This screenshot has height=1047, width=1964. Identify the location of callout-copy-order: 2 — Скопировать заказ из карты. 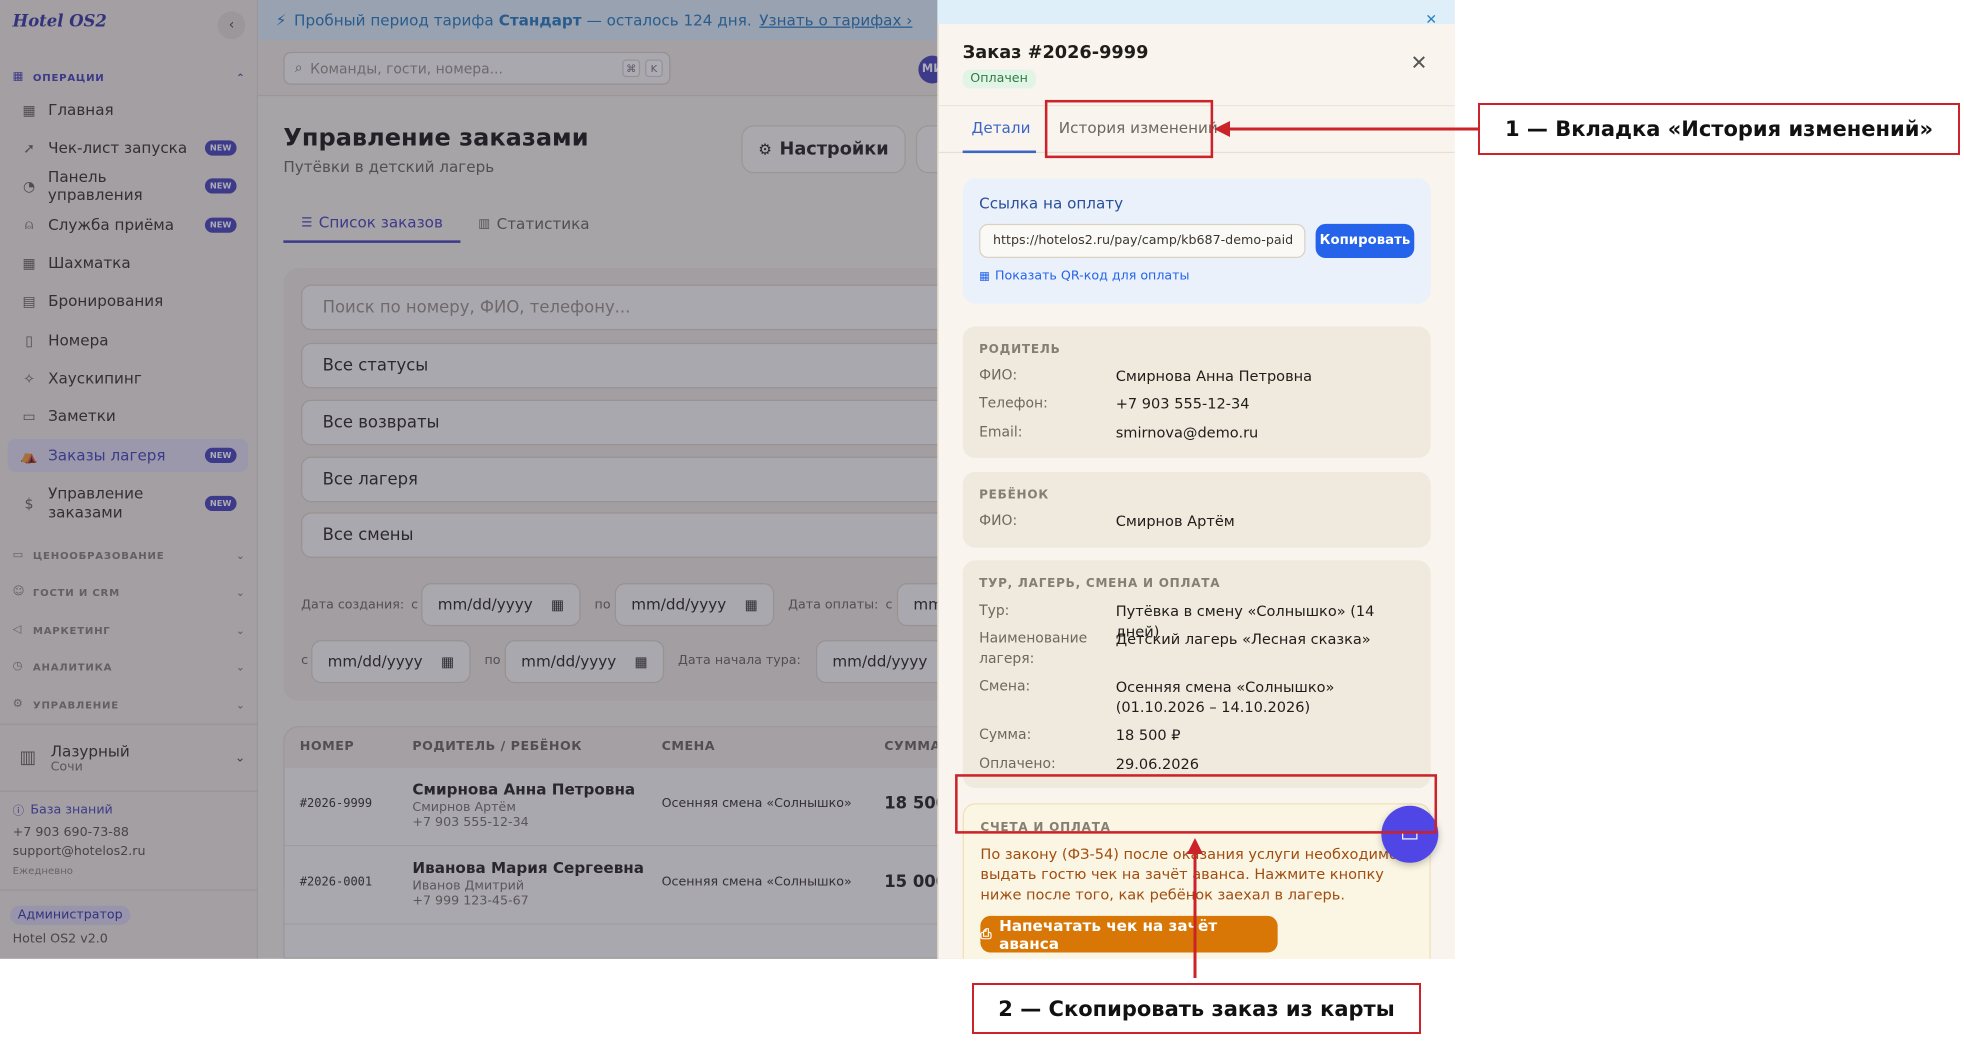
(1196, 1008).